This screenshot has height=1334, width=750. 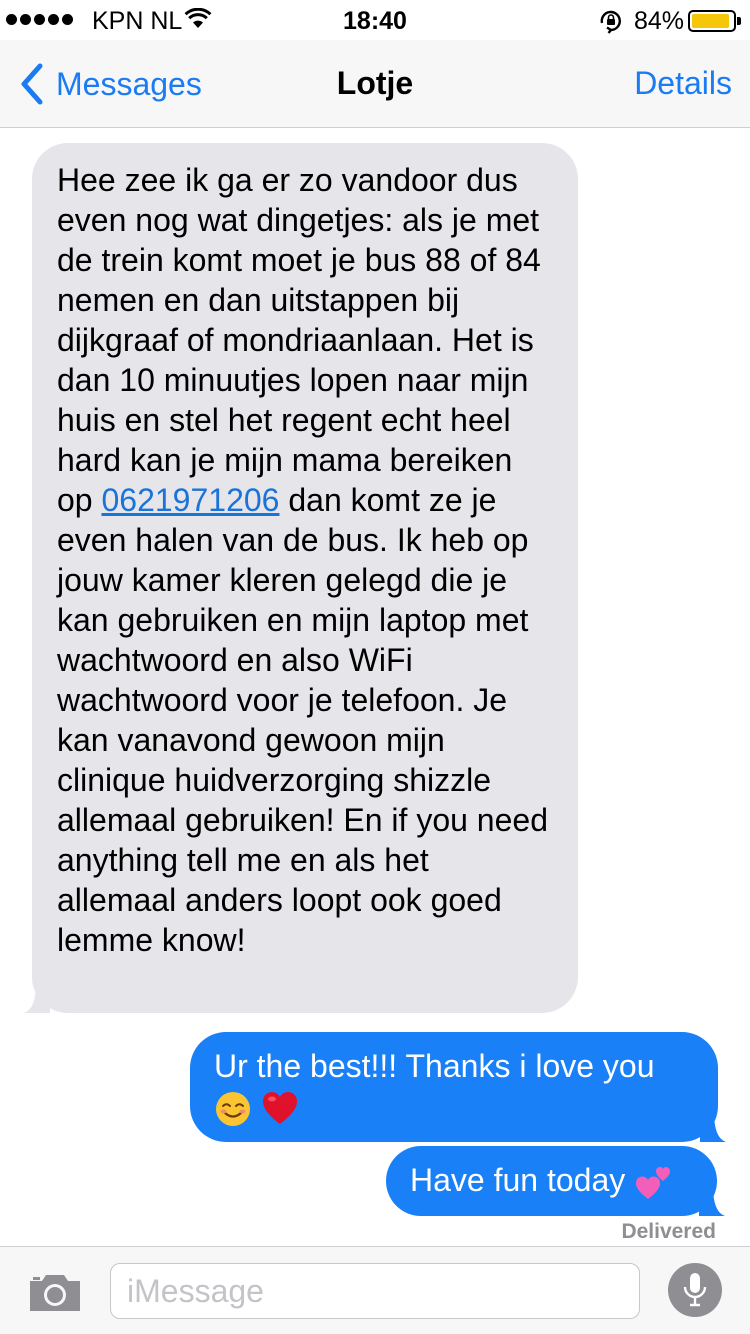 What do you see at coordinates (610, 22) in the screenshot?
I see `rotation-lock-icon` at bounding box center [610, 22].